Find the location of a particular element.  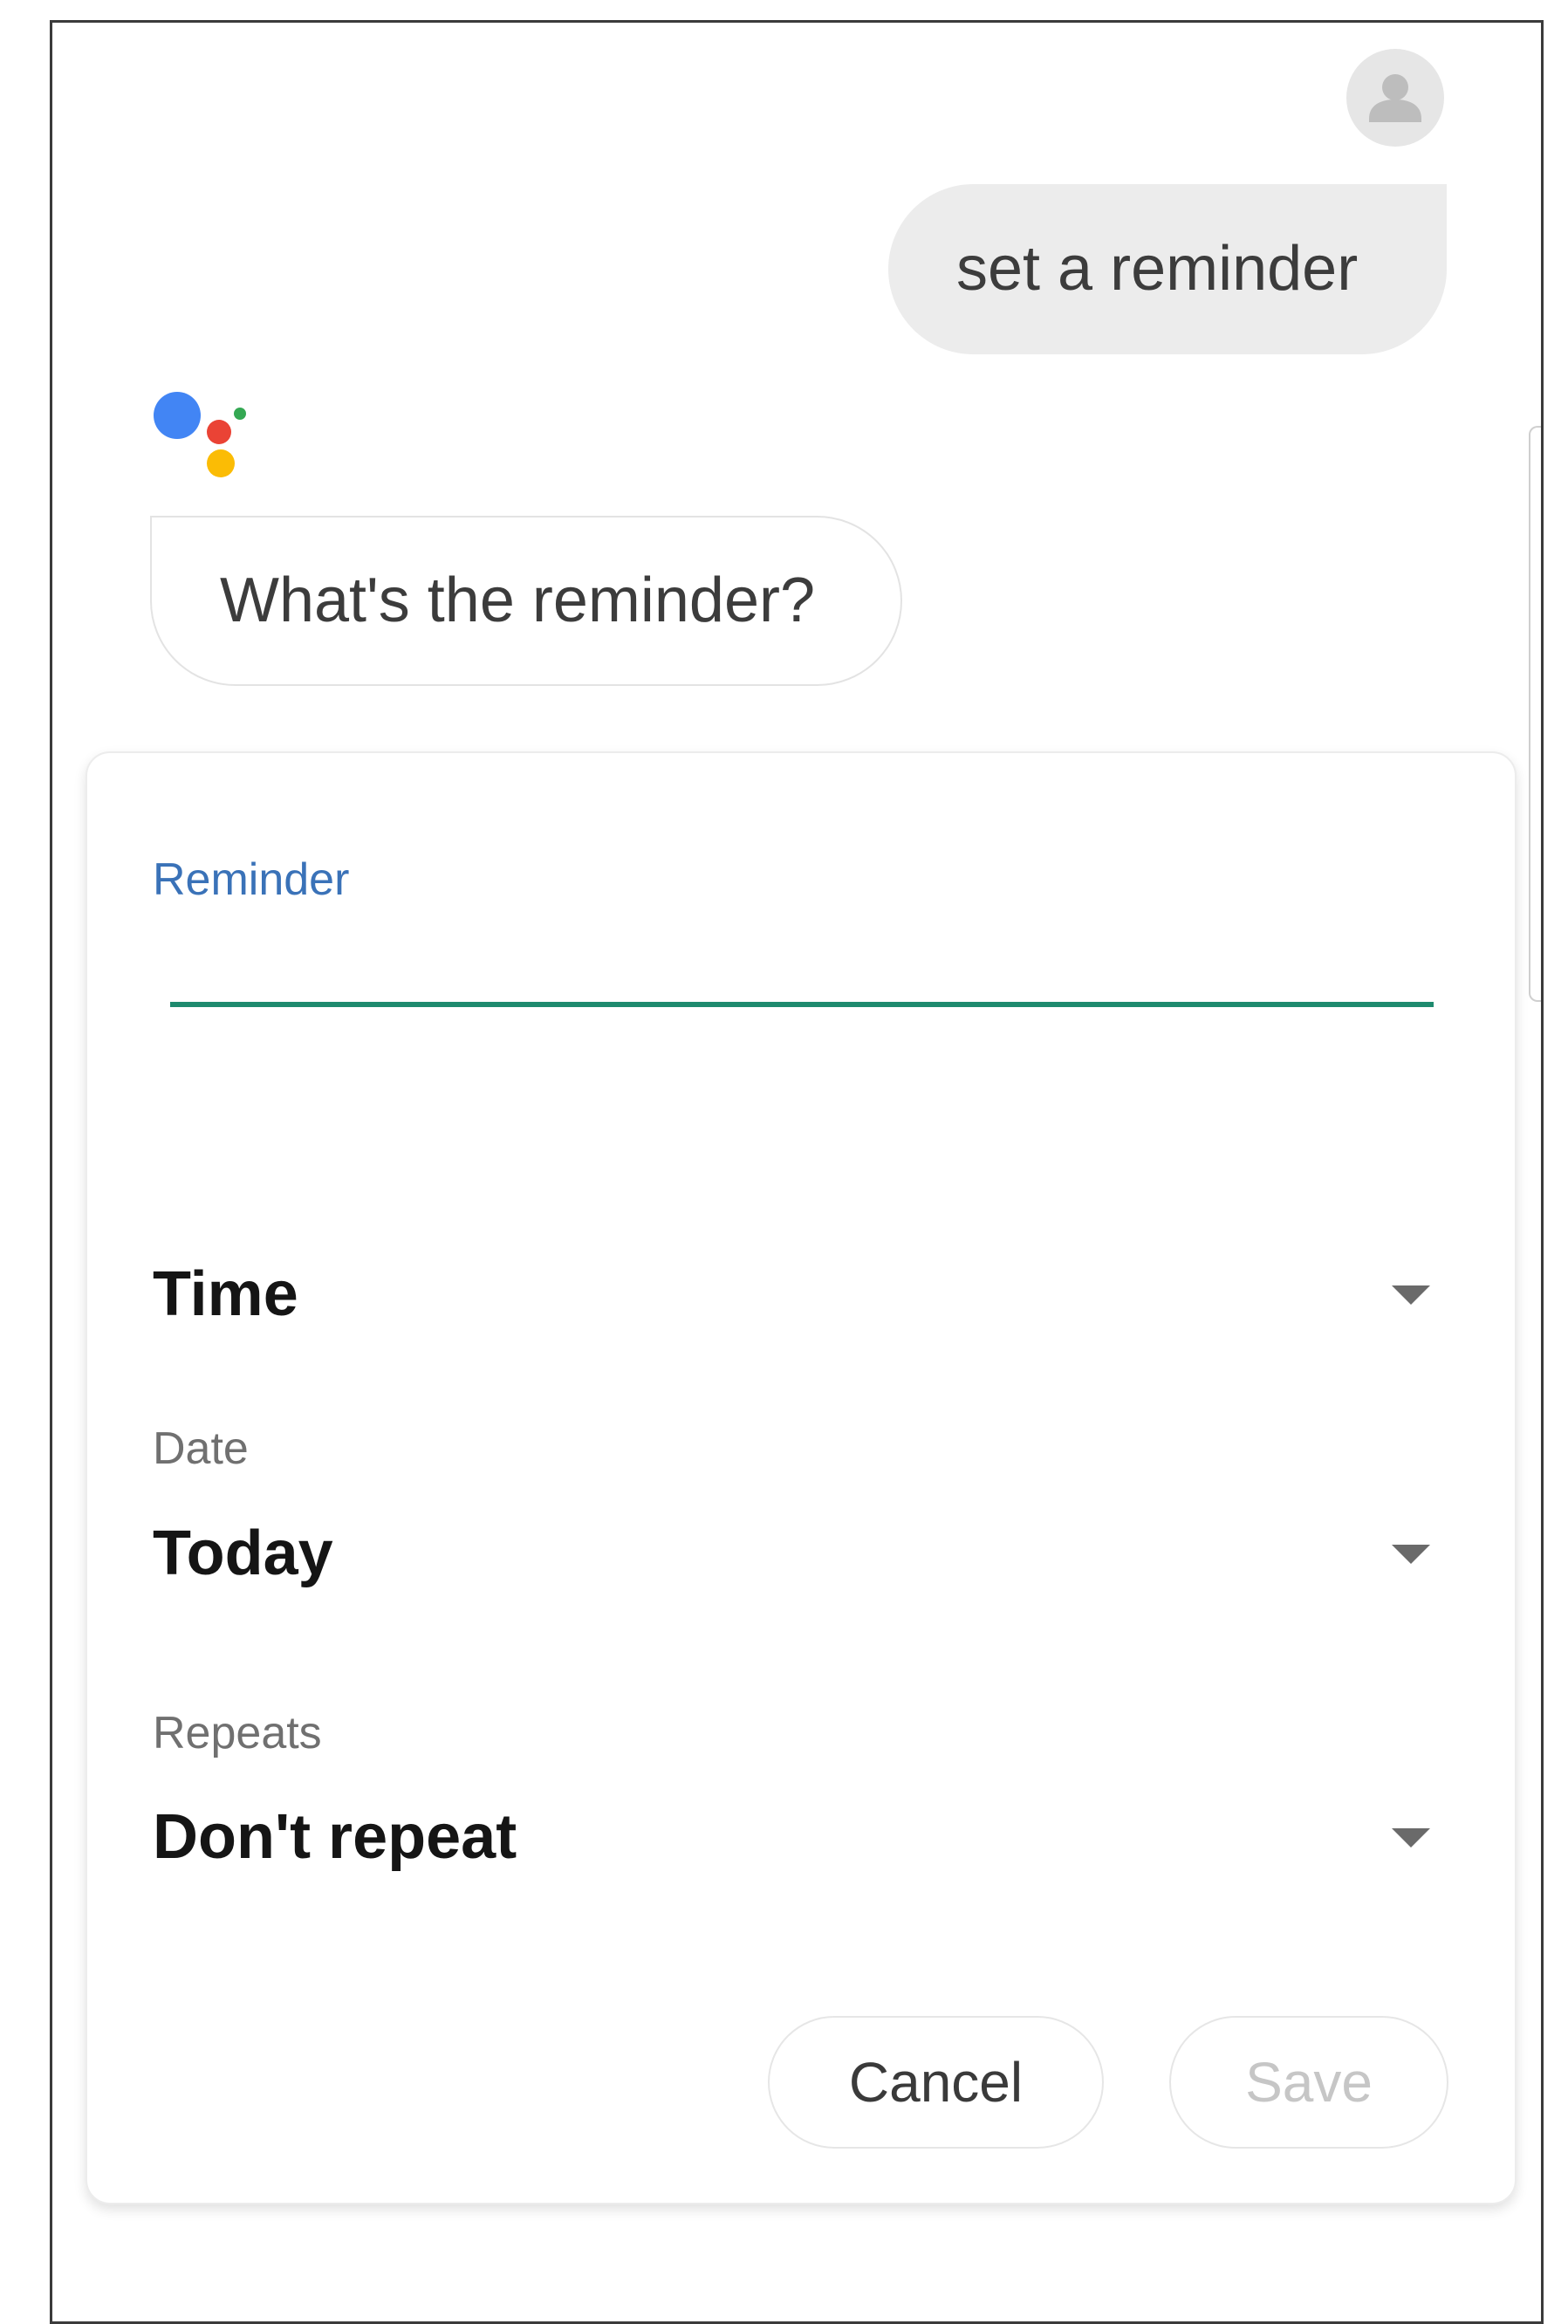

date-value: Today is located at coordinates (243, 1553).